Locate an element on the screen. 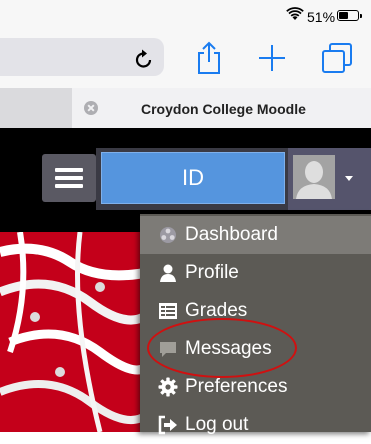  tab-title: Croydon College Moodle is located at coordinates (223, 109).